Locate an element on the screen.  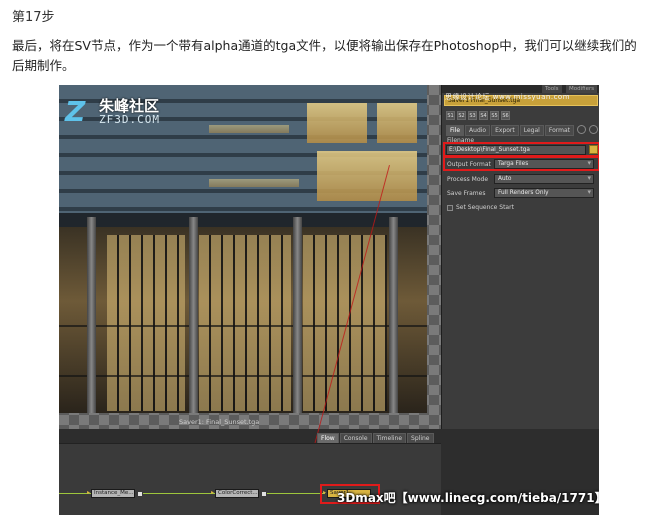
saver-tabs: File Audio Export Legal Format is located at coordinates (522, 130).